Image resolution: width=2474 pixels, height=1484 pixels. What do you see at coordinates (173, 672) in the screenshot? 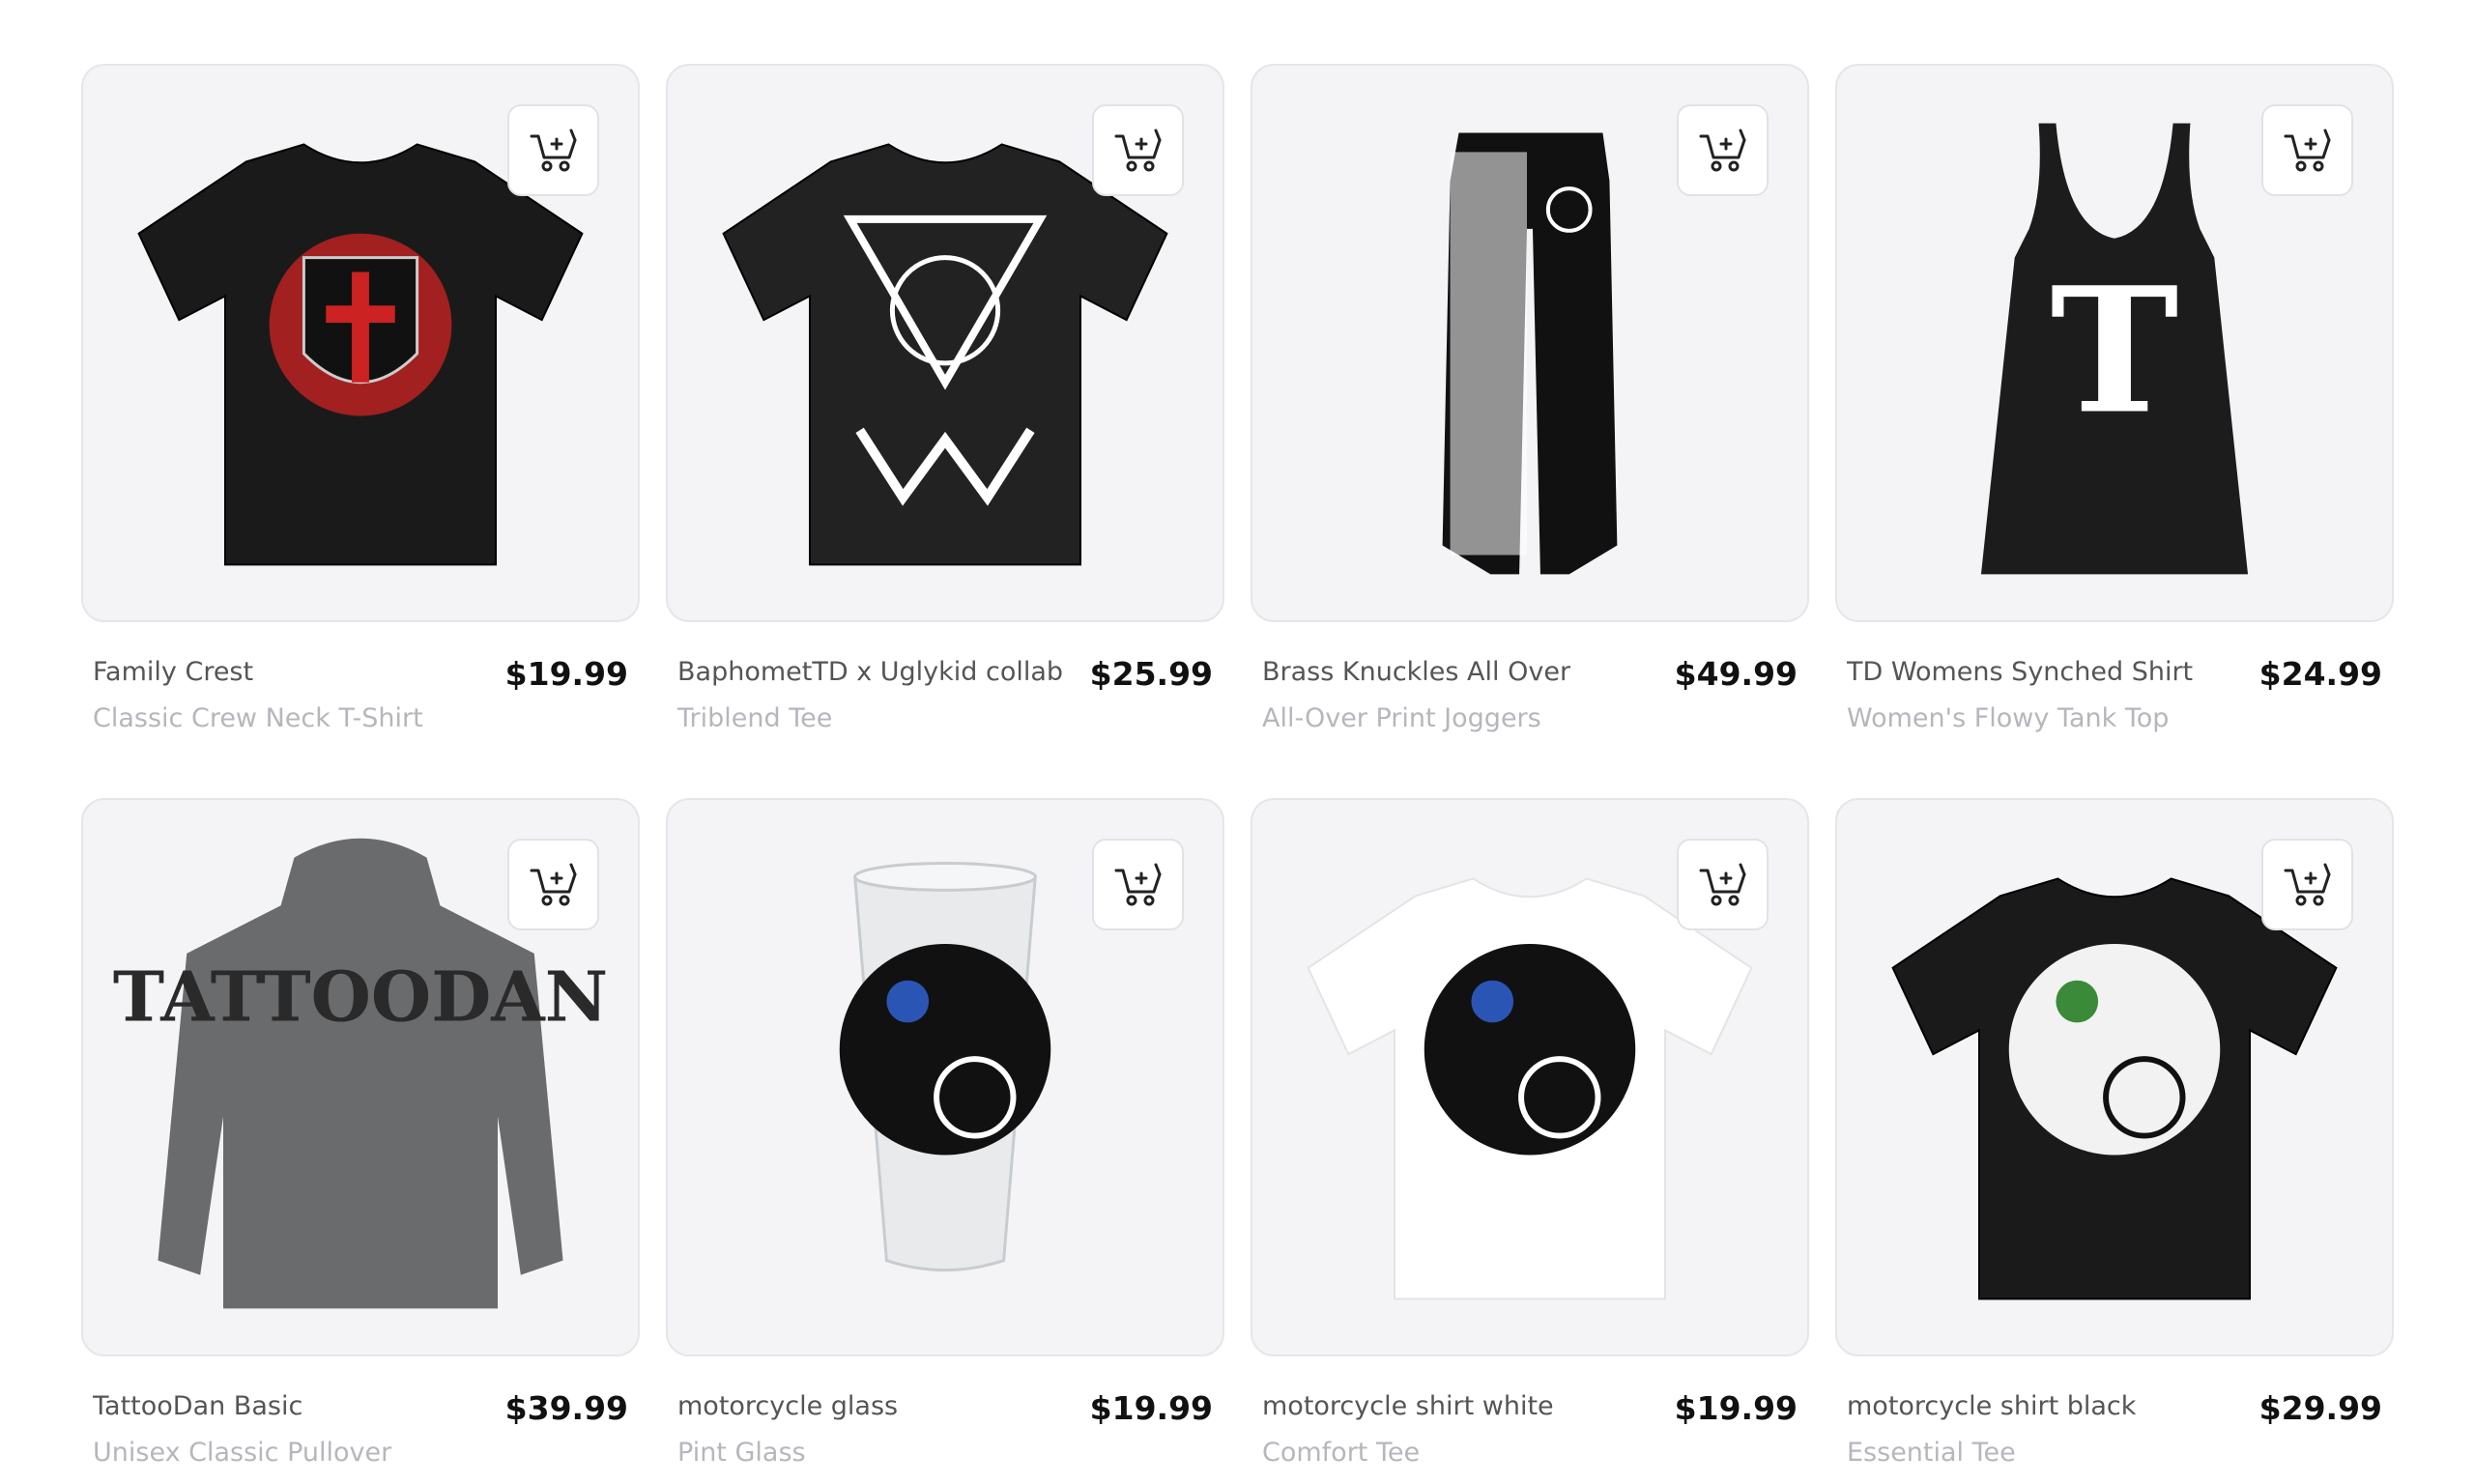
I see `product-name: Family Crest` at bounding box center [173, 672].